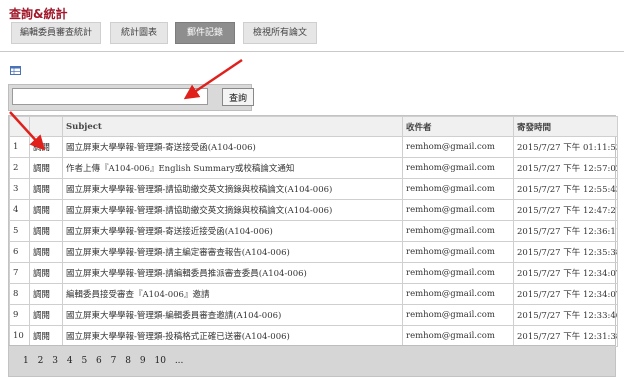 The image size is (624, 384). What do you see at coordinates (565, 336) in the screenshot?
I see `row-sent-time: 2015/7/27 下午 12:31:38` at bounding box center [565, 336].